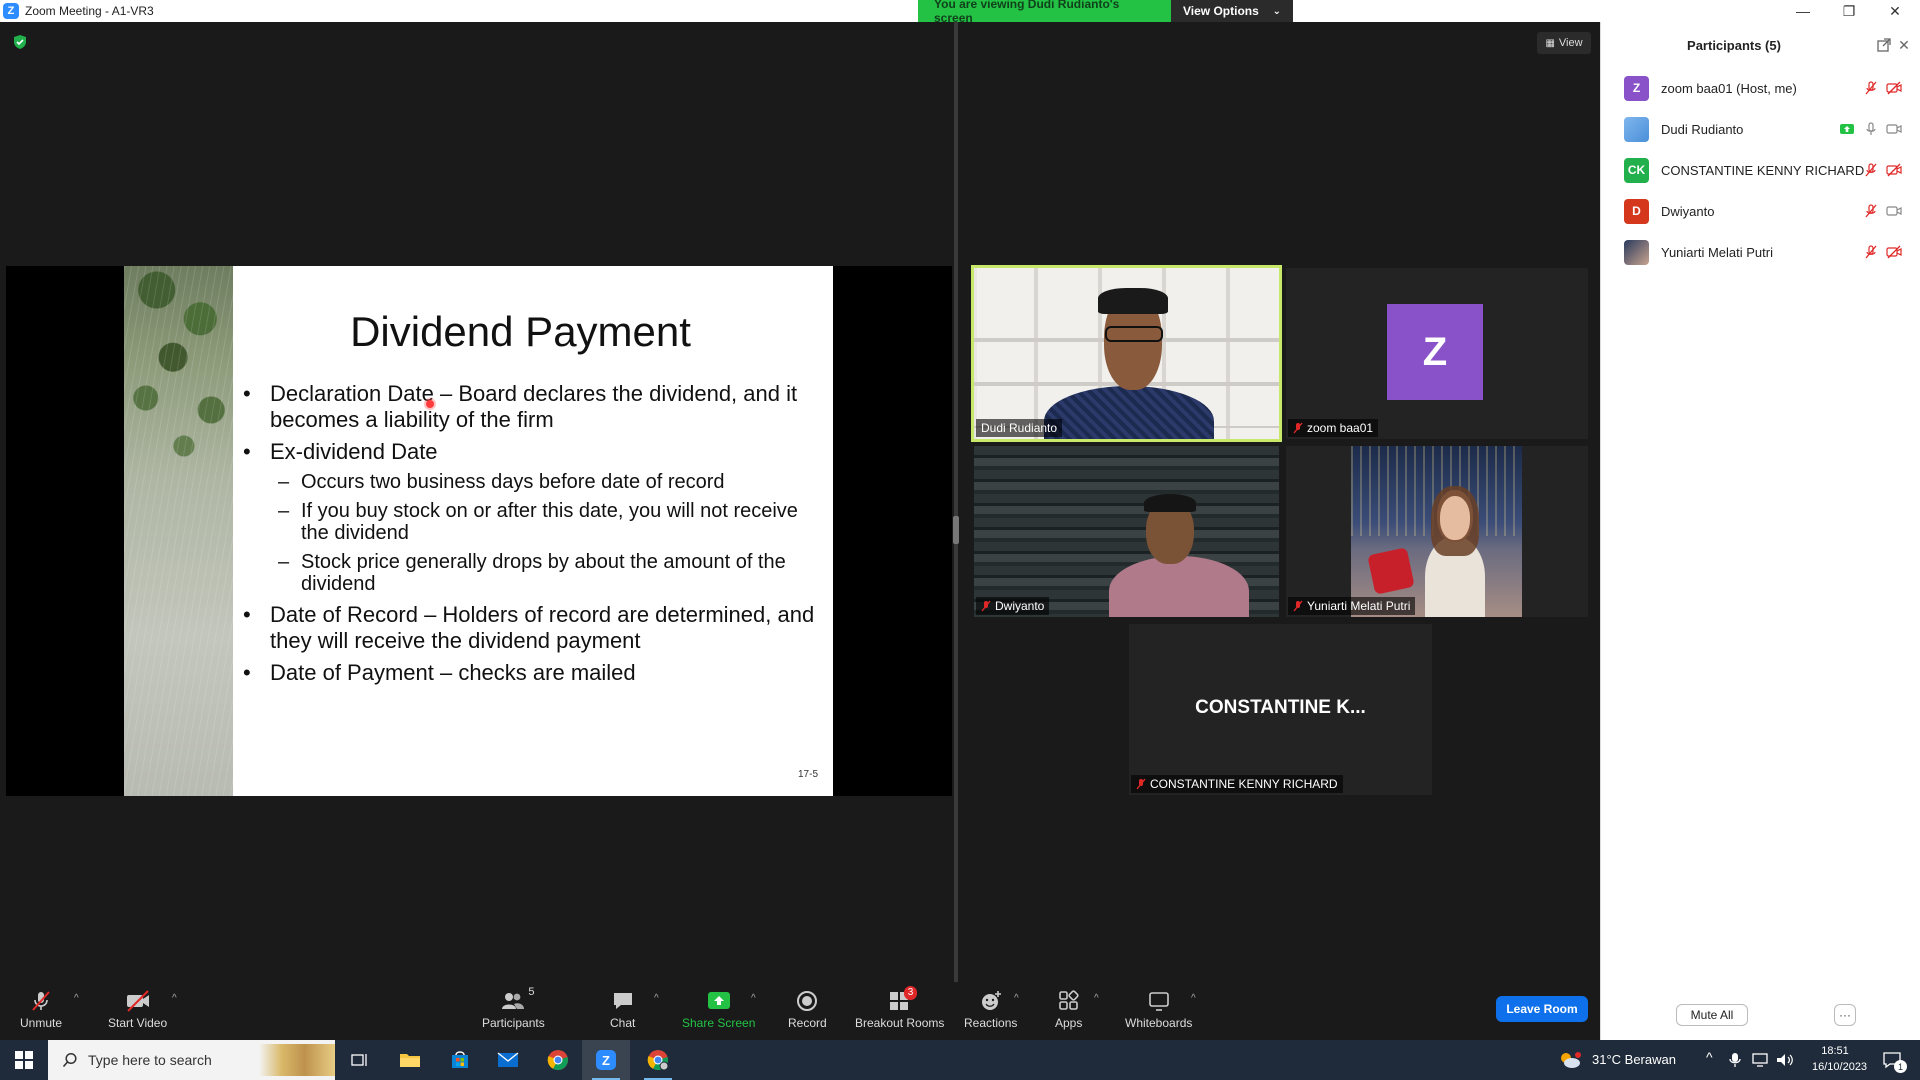 Image resolution: width=1920 pixels, height=1080 pixels. Describe the element at coordinates (1020, 606) in the screenshot. I see `tile-name-text: Dwiyanto` at that location.